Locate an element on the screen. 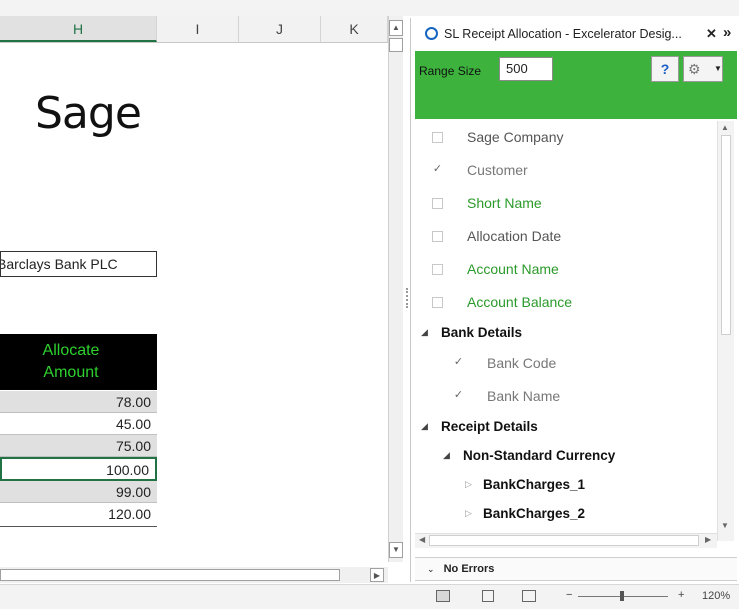 The height and width of the screenshot is (609, 739). tree-item-label: Bank Name is located at coordinates (524, 396).